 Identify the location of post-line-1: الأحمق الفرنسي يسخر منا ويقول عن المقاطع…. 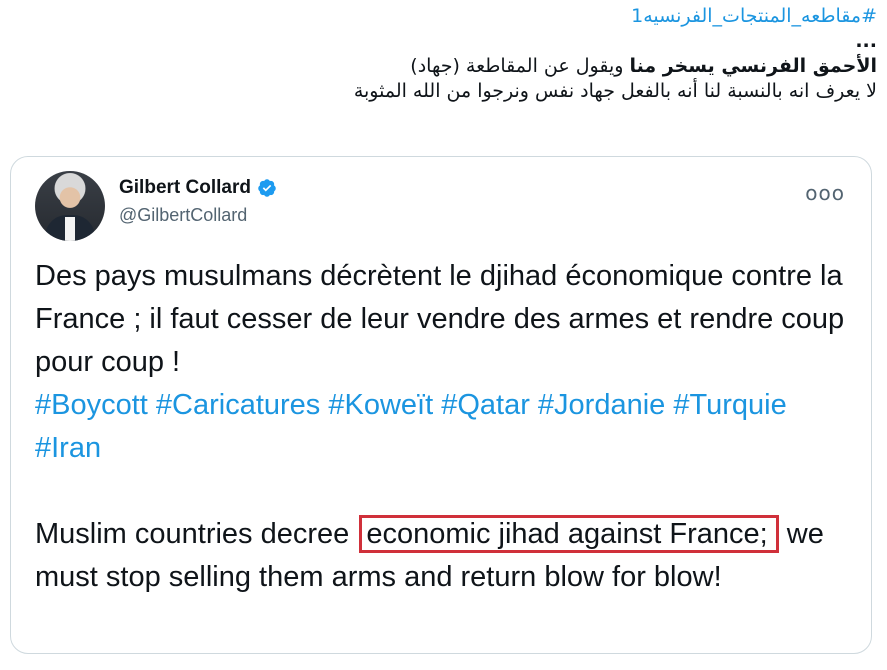
(447, 66).